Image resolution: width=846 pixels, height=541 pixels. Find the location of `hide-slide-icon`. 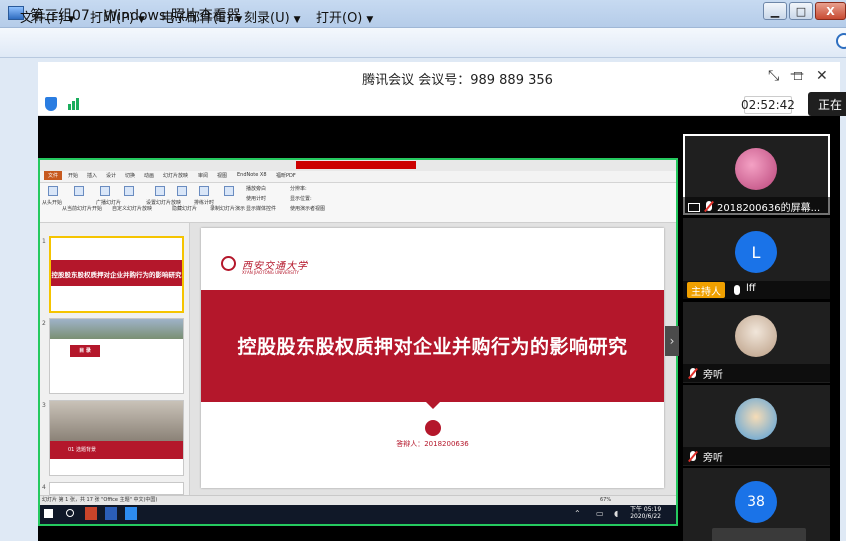

hide-slide-icon is located at coordinates (182, 191).